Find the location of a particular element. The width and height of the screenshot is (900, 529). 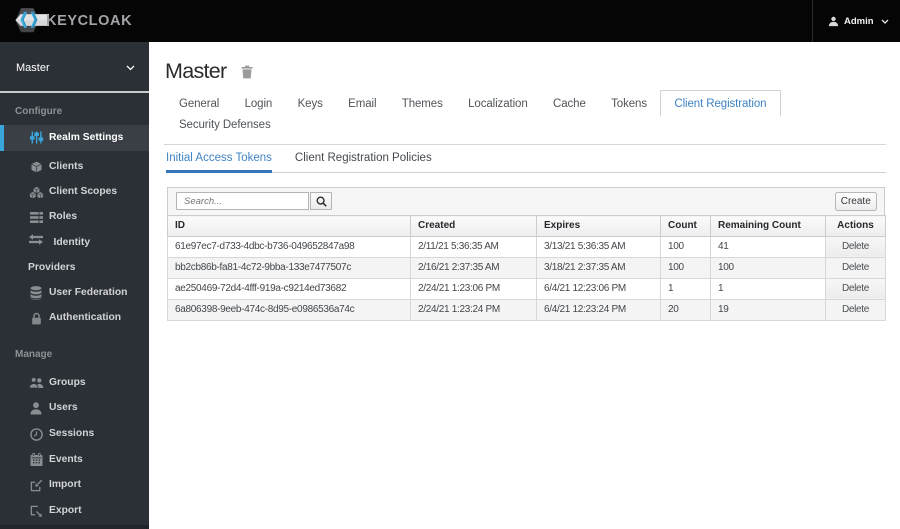

sidebar-item-groups: Groups is located at coordinates (74, 383).